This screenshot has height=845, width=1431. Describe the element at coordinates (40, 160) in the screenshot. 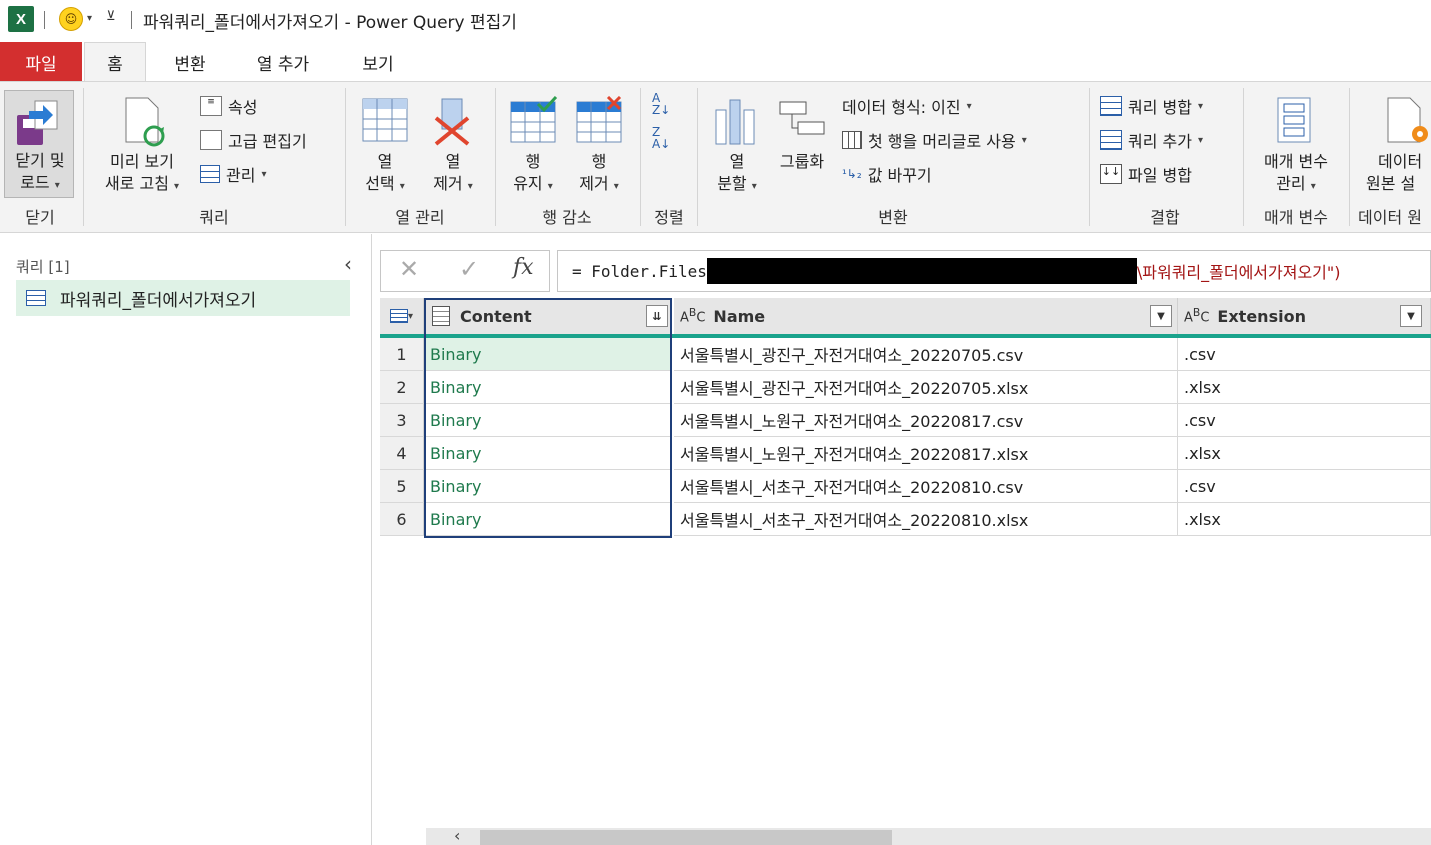

I see `close-and-load-label-1: 닫기 및` at that location.